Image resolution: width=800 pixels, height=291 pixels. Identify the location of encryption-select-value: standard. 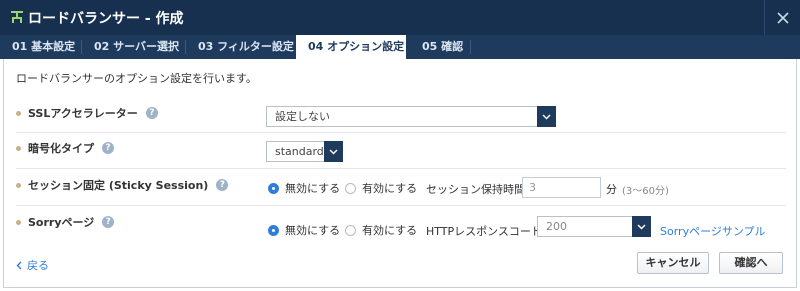
(299, 151).